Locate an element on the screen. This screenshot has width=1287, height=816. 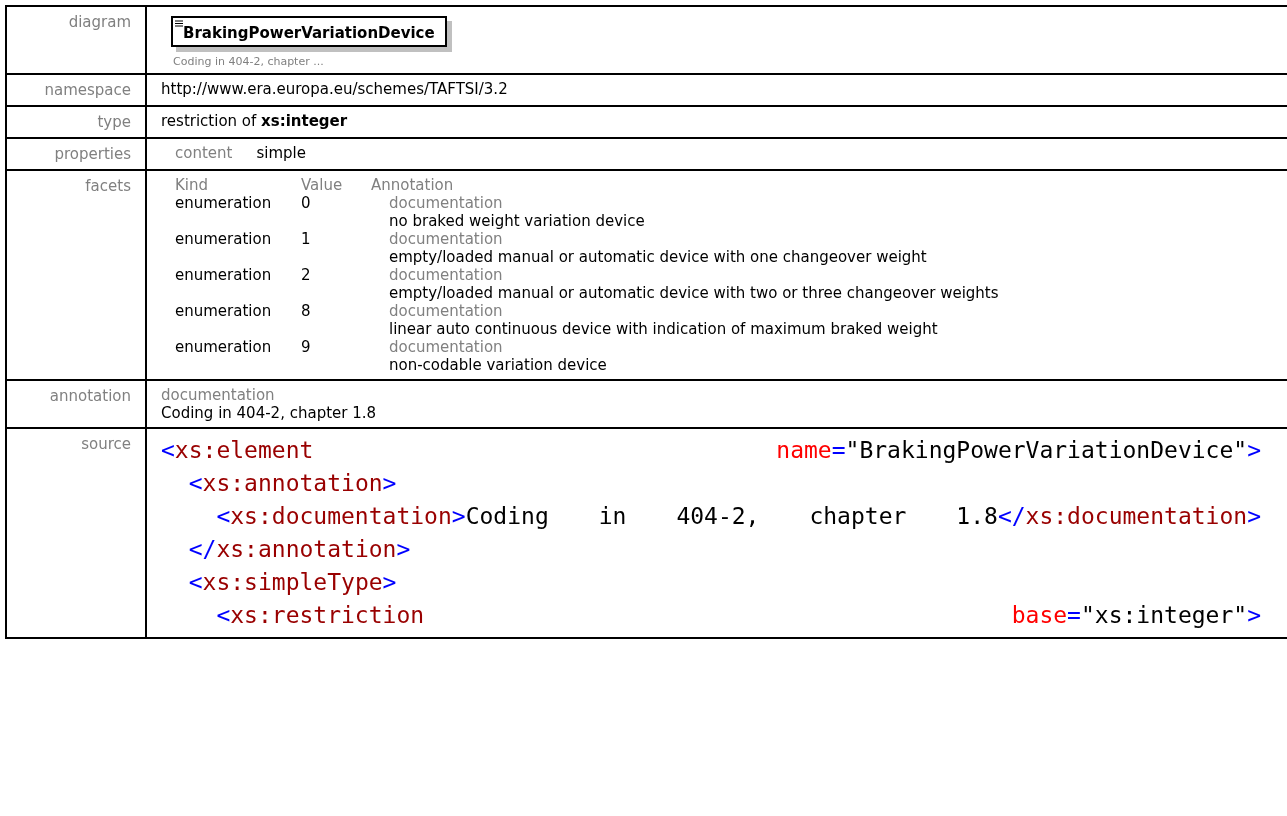
annotation-text: Coding in 404-2, chapter 1.8 is located at coordinates (269, 413).